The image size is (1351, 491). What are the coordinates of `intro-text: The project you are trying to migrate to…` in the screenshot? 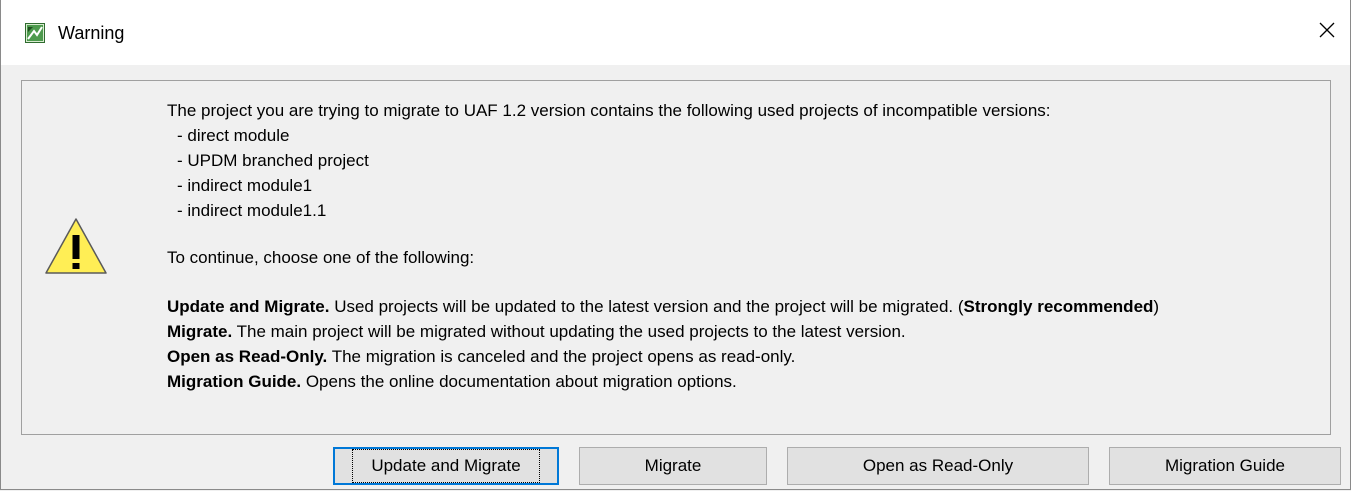 It's located at (609, 110).